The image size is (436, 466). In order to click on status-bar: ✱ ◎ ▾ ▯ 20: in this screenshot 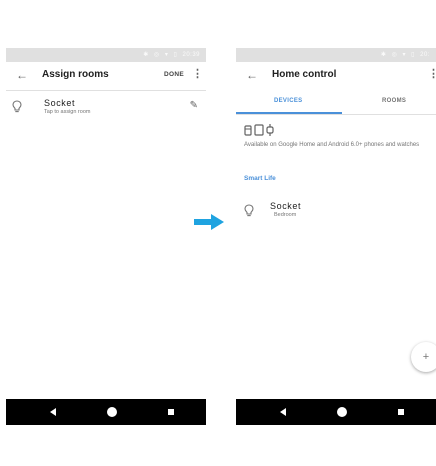, I will do `click(336, 55)`.